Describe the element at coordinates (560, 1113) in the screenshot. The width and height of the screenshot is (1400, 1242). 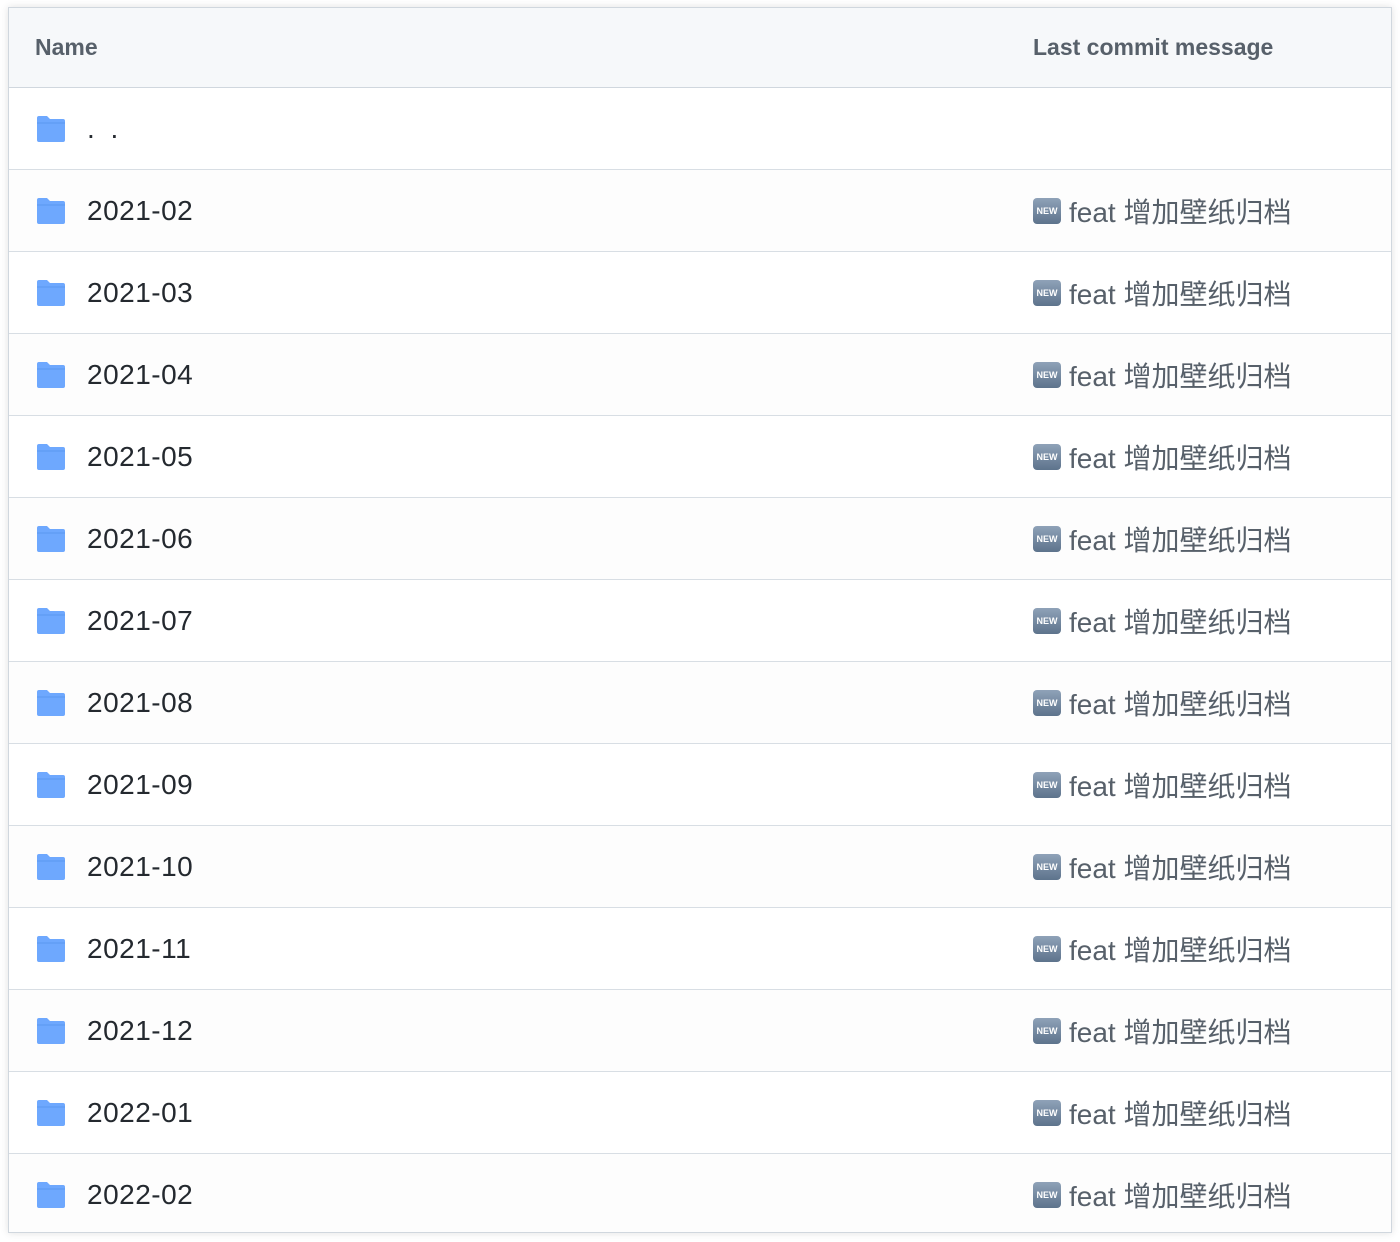
I see `folder-name-link: 2022-01` at that location.